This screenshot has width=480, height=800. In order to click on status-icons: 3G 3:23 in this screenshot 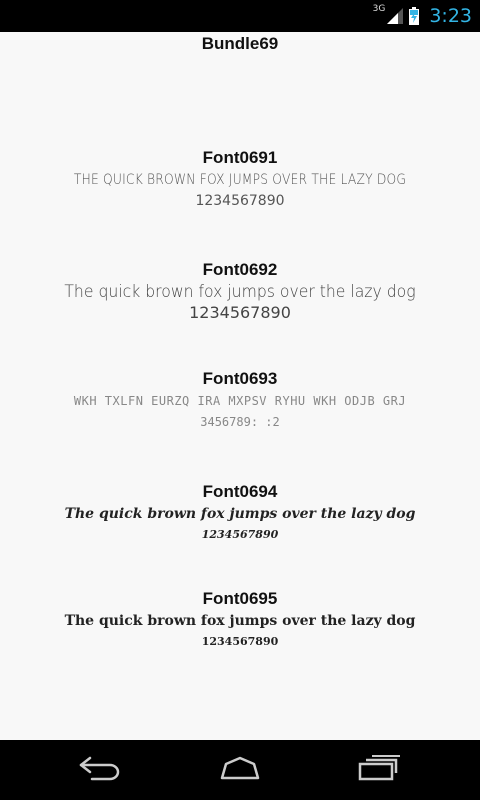, I will do `click(422, 16)`.